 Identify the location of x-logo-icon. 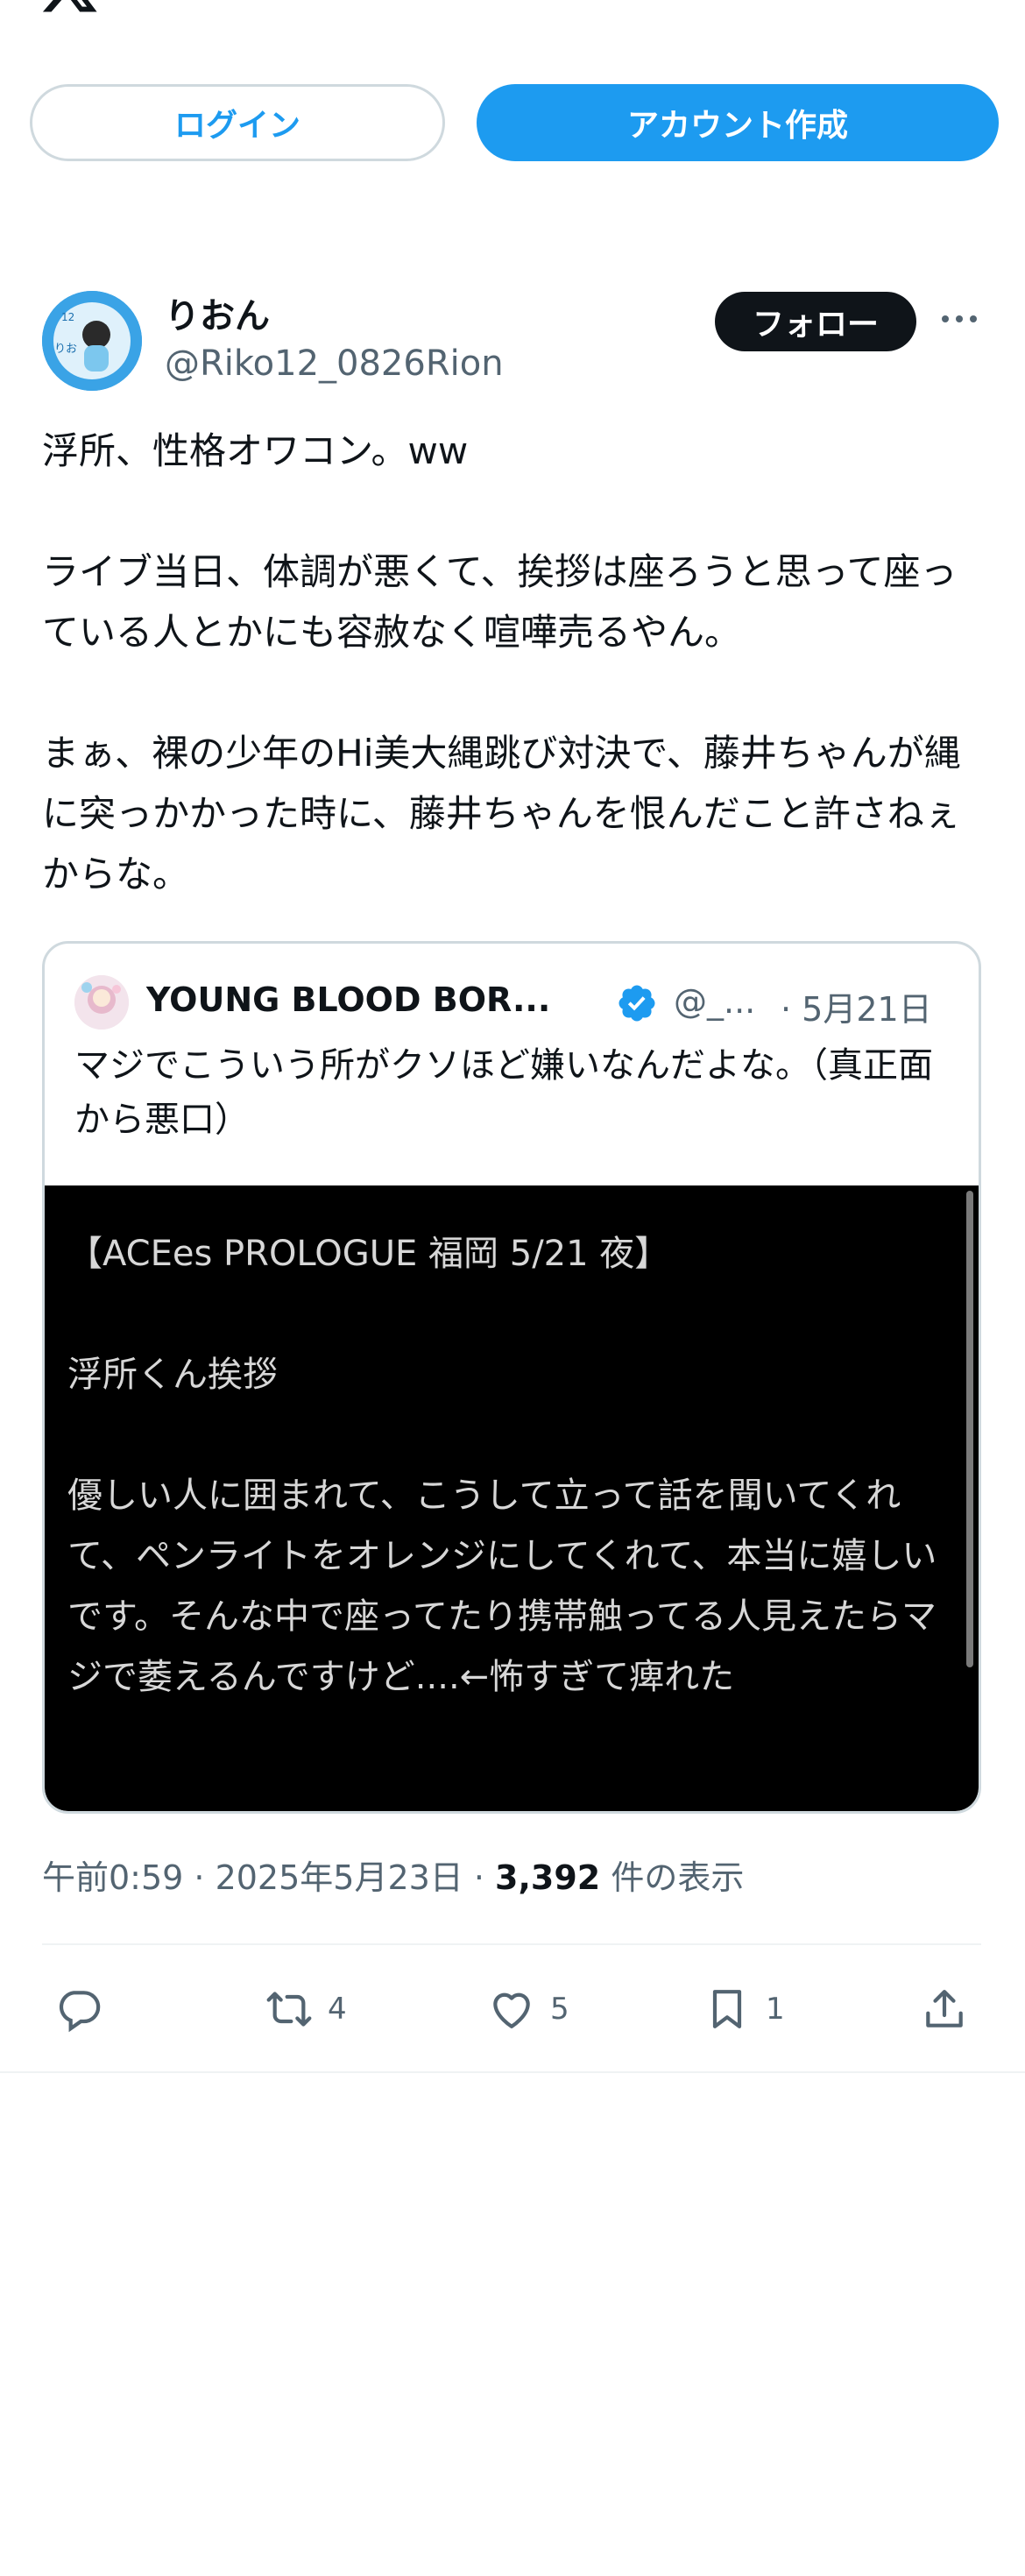
(69, 9).